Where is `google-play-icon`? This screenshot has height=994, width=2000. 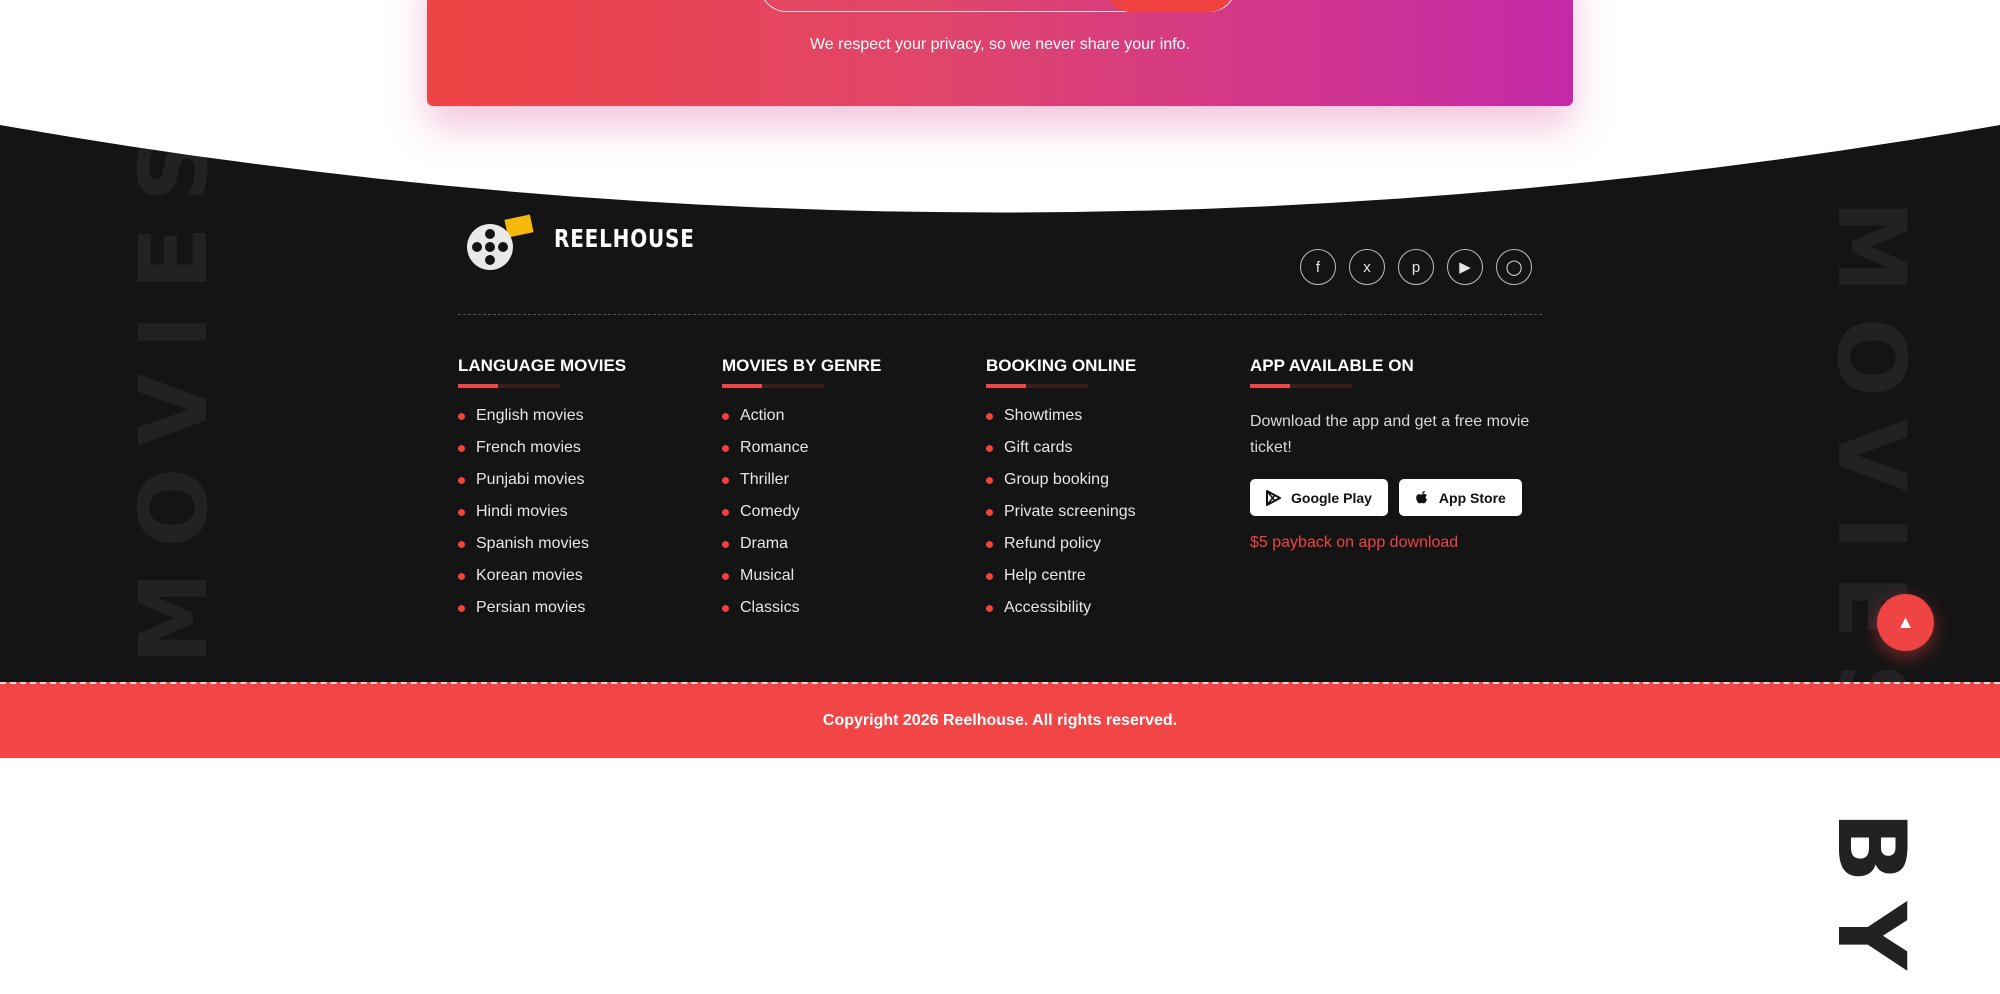
google-play-icon is located at coordinates (1273, 497).